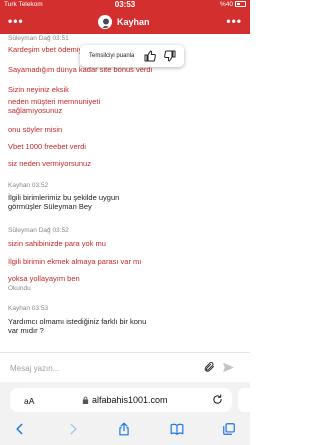 The height and width of the screenshot is (445, 320). Describe the element at coordinates (209, 367) in the screenshot. I see `attach-icon` at that location.